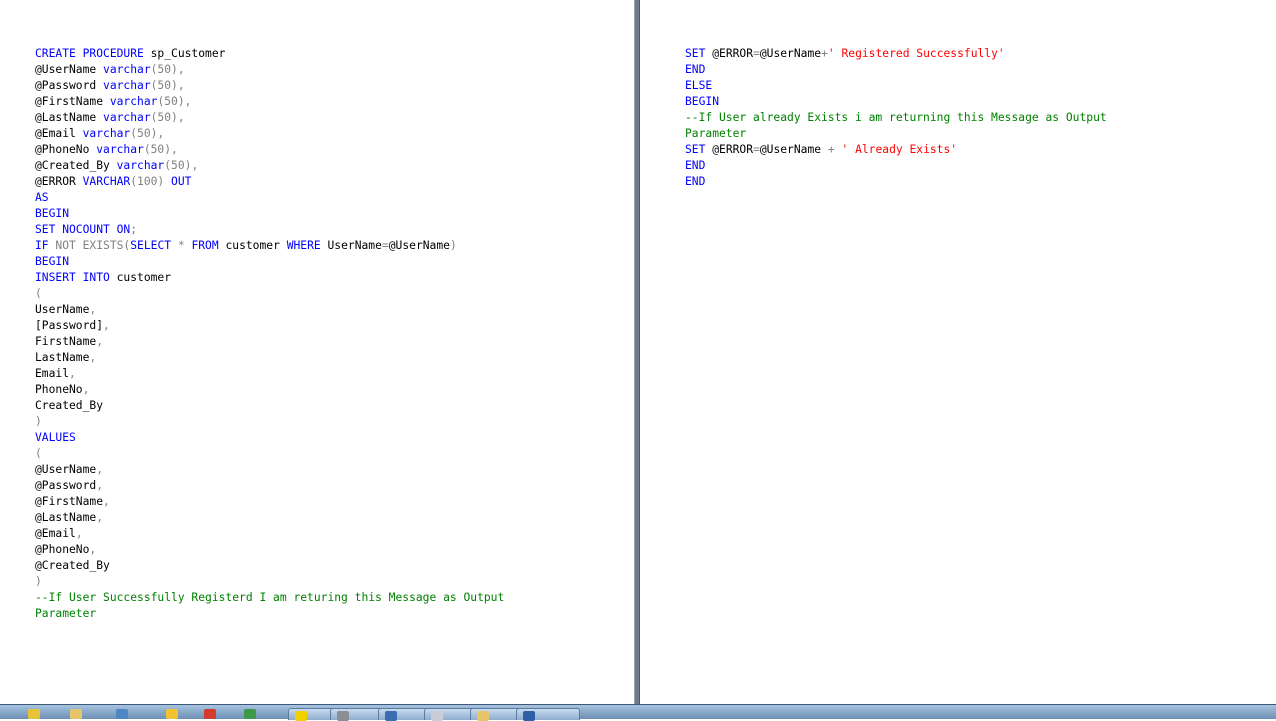 The image size is (1276, 721). I want to click on code-token-keyword: IF, so click(45, 245).